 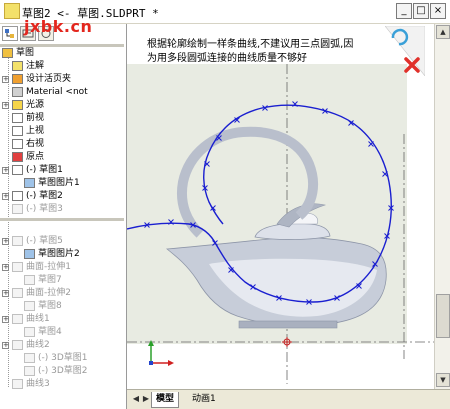 What do you see at coordinates (35, 144) in the screenshot?
I see `tree-item-label: 右视` at bounding box center [35, 144].